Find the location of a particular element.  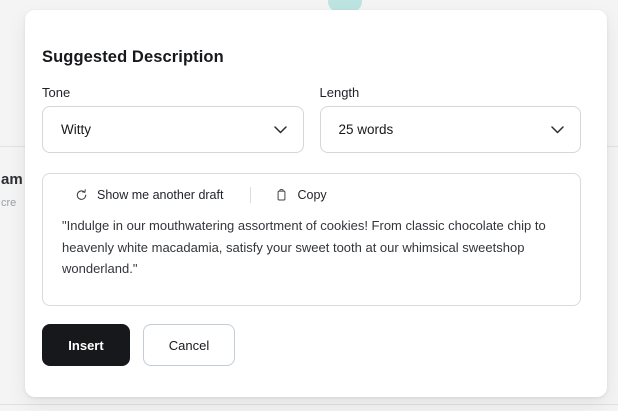

tone-field: Tone Witty is located at coordinates (173, 119).